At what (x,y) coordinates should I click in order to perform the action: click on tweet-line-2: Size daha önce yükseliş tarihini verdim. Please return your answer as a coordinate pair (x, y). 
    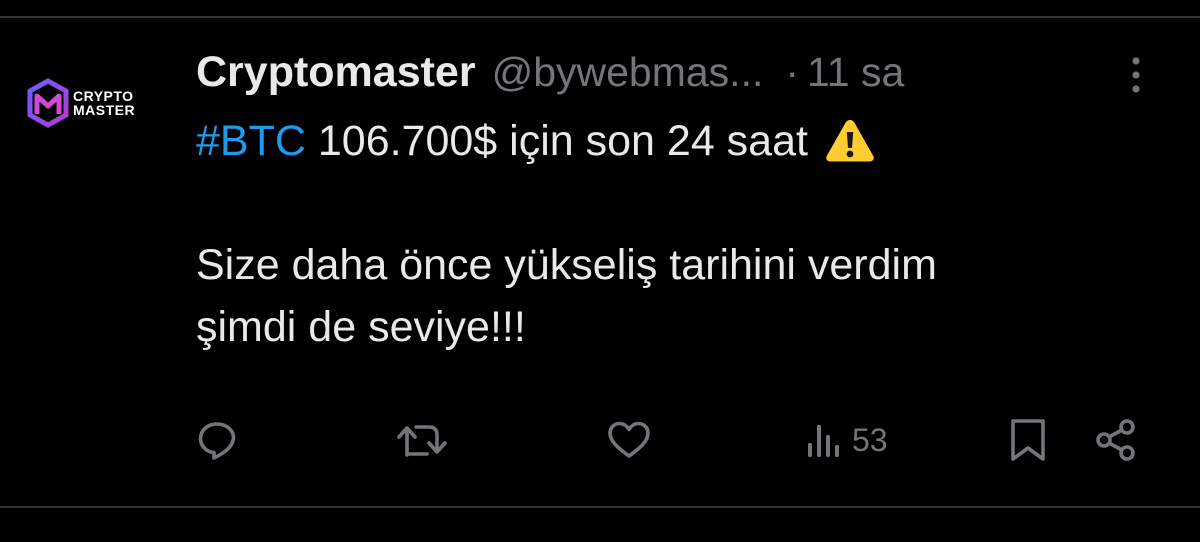
    Looking at the image, I should click on (566, 265).